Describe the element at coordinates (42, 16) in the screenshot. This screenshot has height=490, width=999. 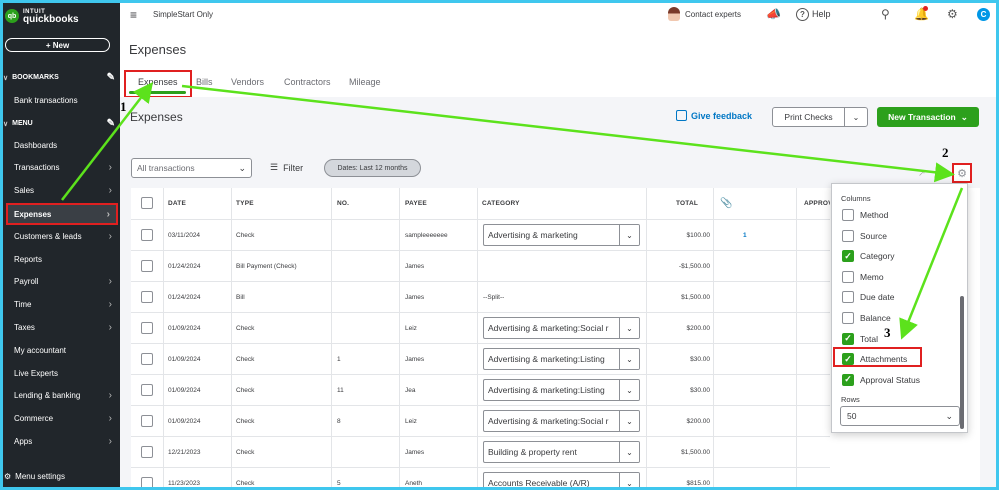
I see `quickbooks-logo: qb INTUIT quickbooks` at that location.